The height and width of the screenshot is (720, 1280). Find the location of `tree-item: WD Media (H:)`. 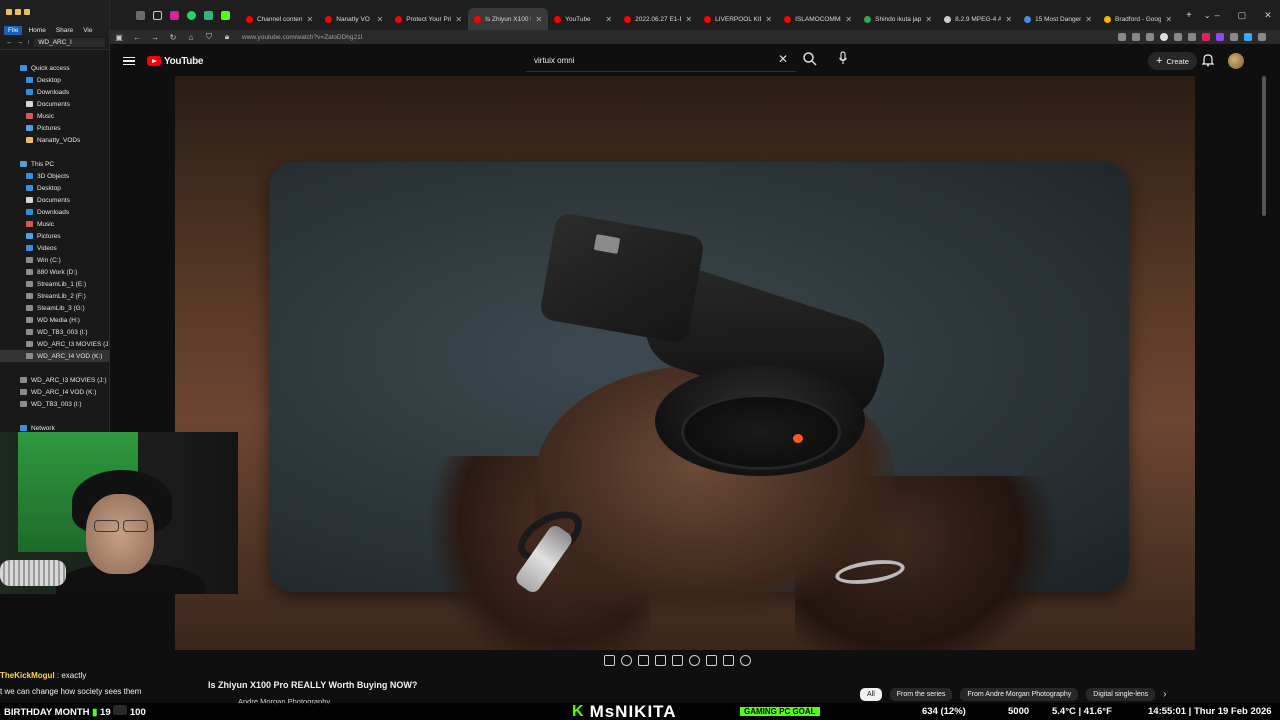

tree-item: WD Media (H:) is located at coordinates (54, 320).